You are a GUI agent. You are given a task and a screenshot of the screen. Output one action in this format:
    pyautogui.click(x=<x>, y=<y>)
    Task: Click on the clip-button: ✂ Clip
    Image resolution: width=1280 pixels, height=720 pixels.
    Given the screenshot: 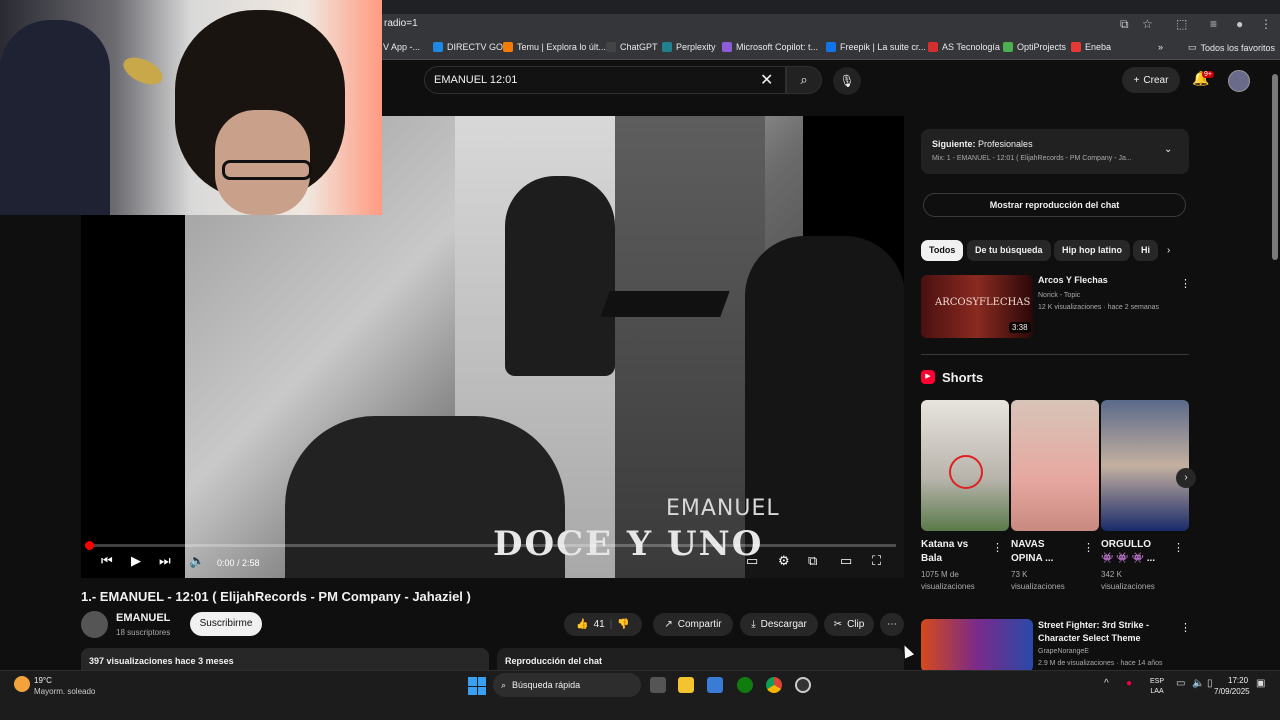 What is the action you would take?
    pyautogui.click(x=849, y=624)
    